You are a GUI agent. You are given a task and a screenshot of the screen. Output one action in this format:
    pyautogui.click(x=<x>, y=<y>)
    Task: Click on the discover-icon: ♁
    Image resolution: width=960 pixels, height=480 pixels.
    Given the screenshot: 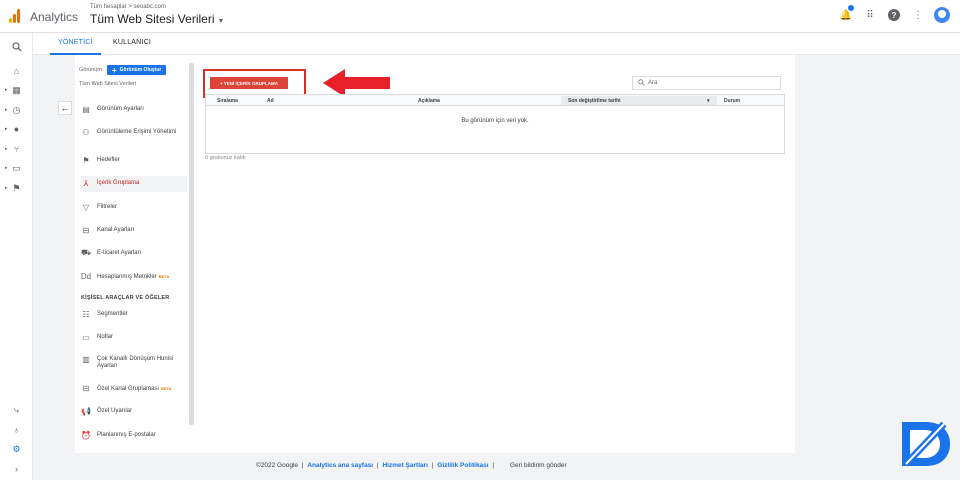 What is the action you would take?
    pyautogui.click(x=16, y=430)
    